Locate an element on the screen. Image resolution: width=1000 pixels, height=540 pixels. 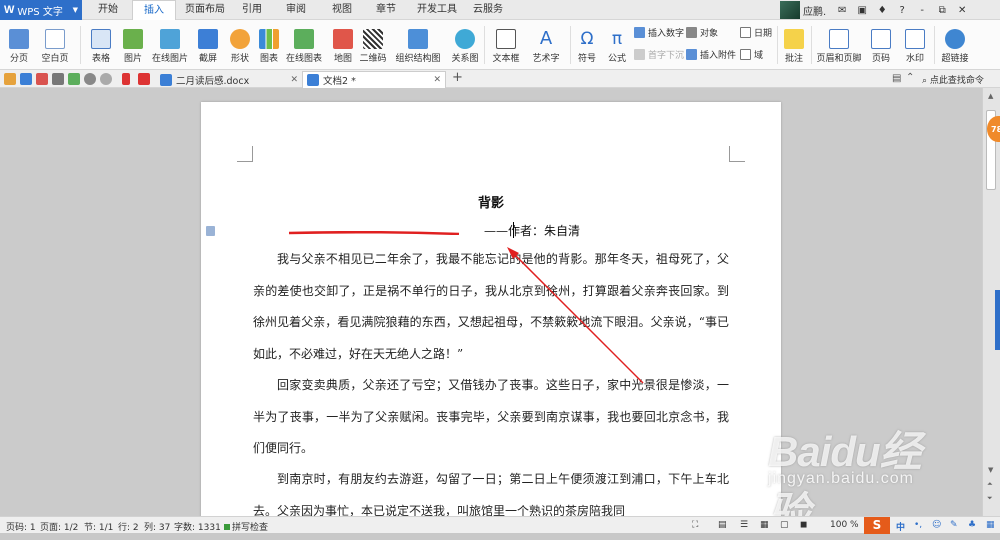
fullscreen-icon: ⛶ is located at coordinates (695, 525).